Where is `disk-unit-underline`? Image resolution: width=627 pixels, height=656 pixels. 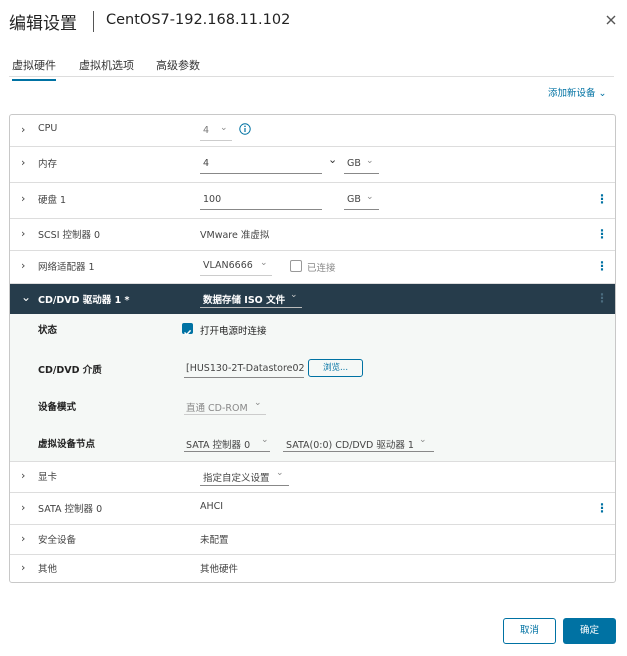 disk-unit-underline is located at coordinates (361, 209).